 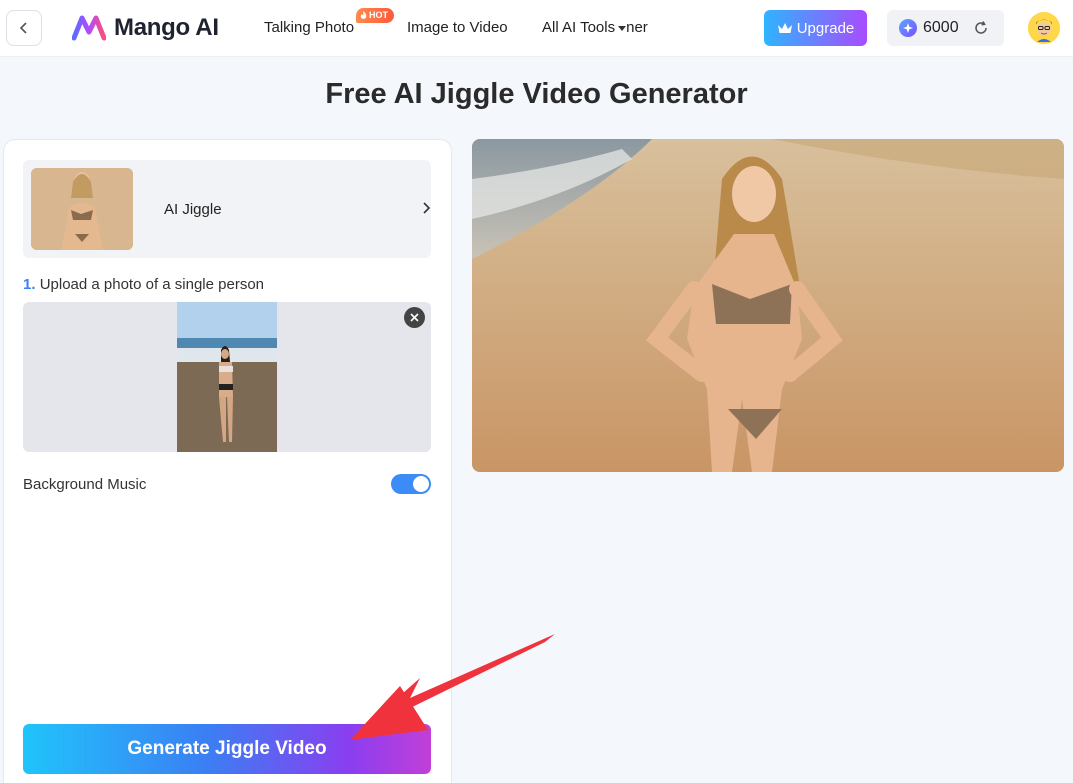 I want to click on crown-icon, so click(x=784, y=28).